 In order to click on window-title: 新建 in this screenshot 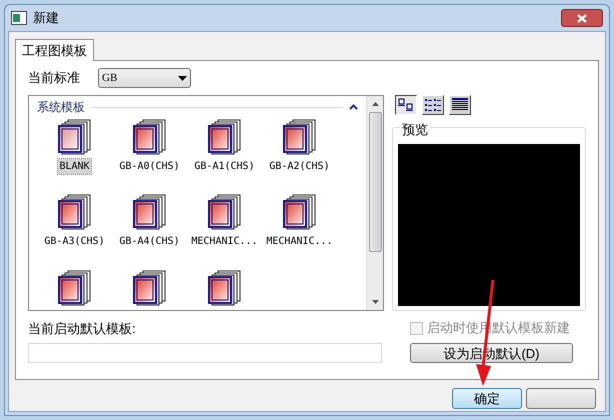, I will do `click(46, 18)`.